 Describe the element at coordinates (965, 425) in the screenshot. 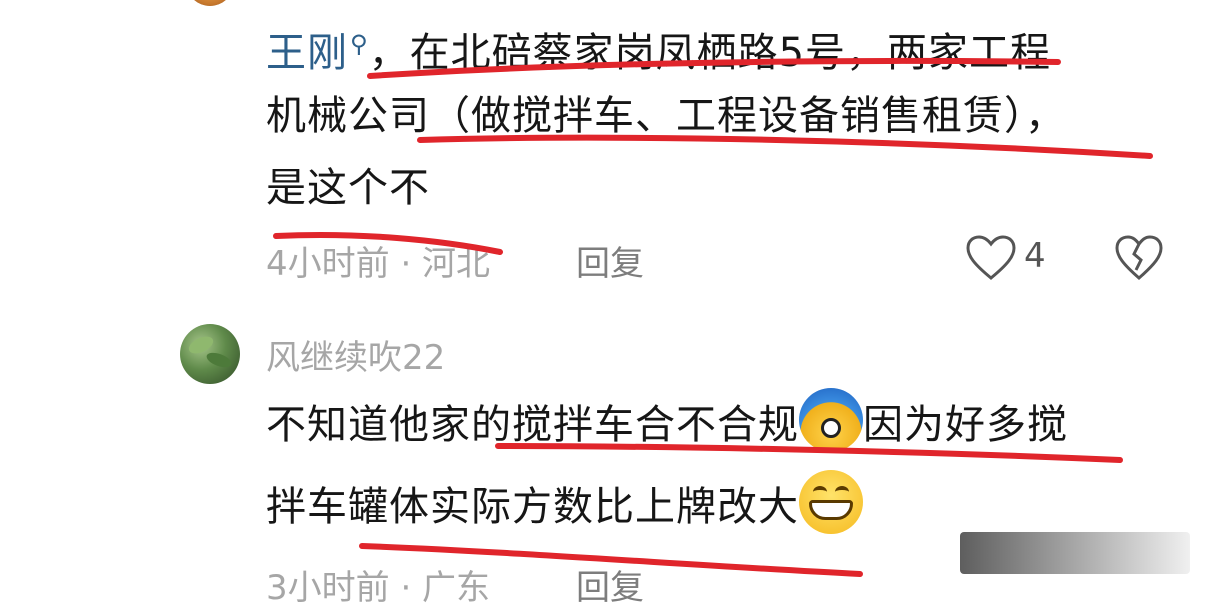

I see `comment2-text-part: 因为好多搅` at that location.